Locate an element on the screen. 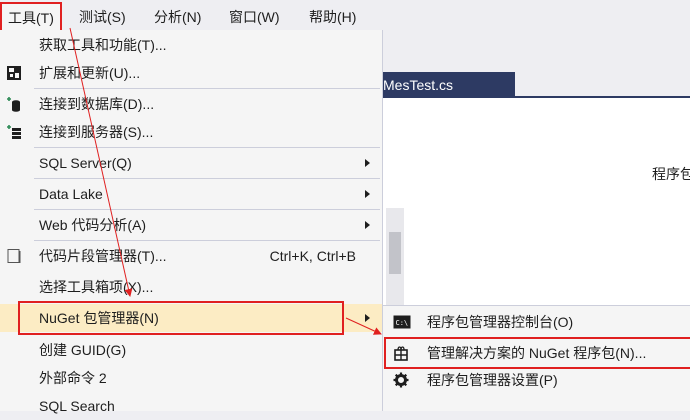 The image size is (690, 420). menu-item-label: SQL Server(Q) is located at coordinates (85, 163).